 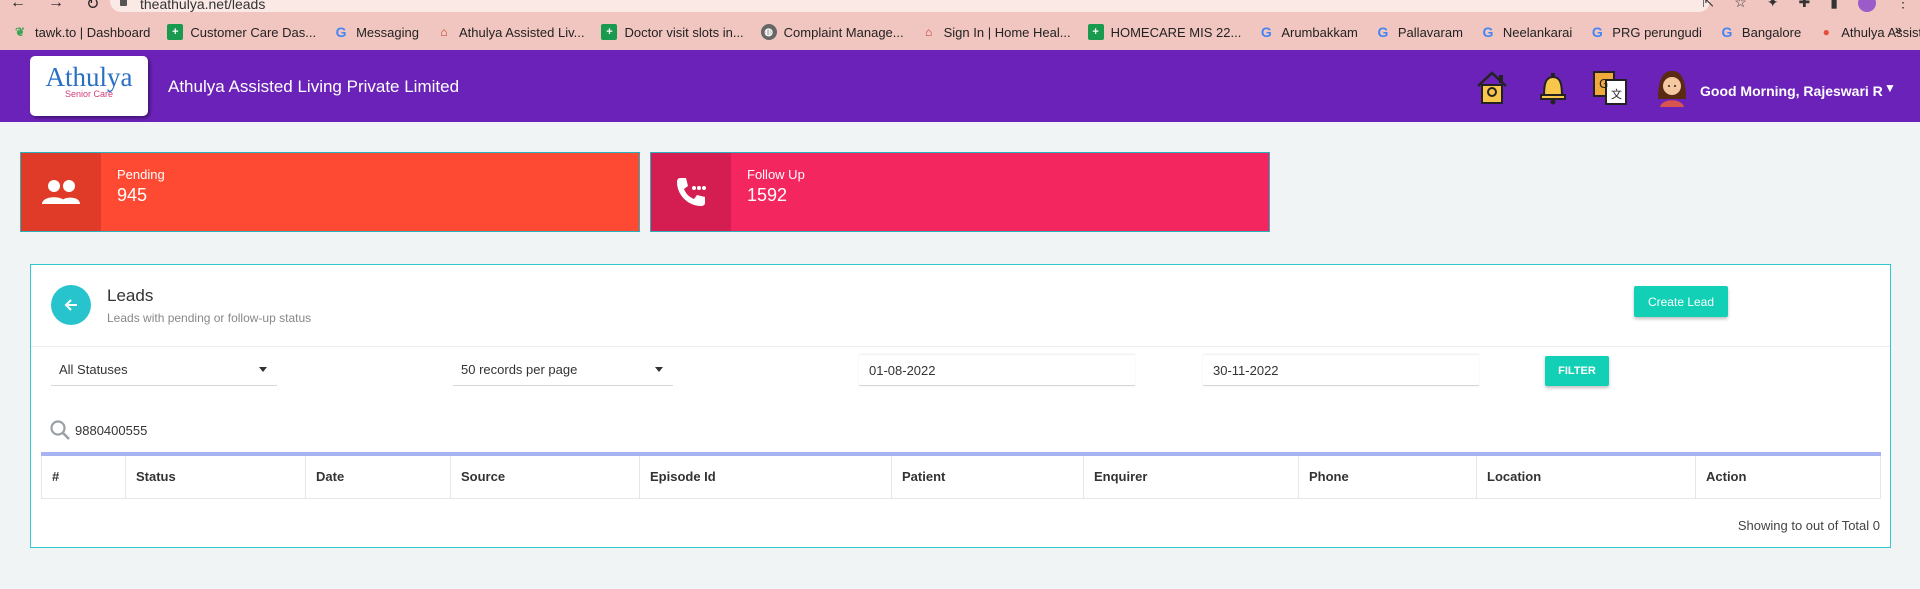 I want to click on home-care-icon, so click(x=1492, y=88).